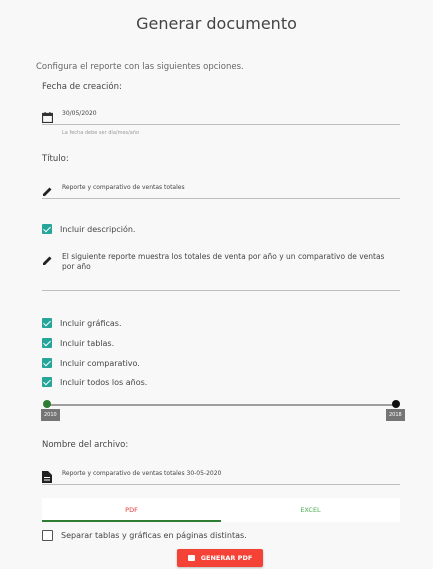  Describe the element at coordinates (50, 415) in the screenshot. I see `slider-min-tooltip: 2010` at that location.